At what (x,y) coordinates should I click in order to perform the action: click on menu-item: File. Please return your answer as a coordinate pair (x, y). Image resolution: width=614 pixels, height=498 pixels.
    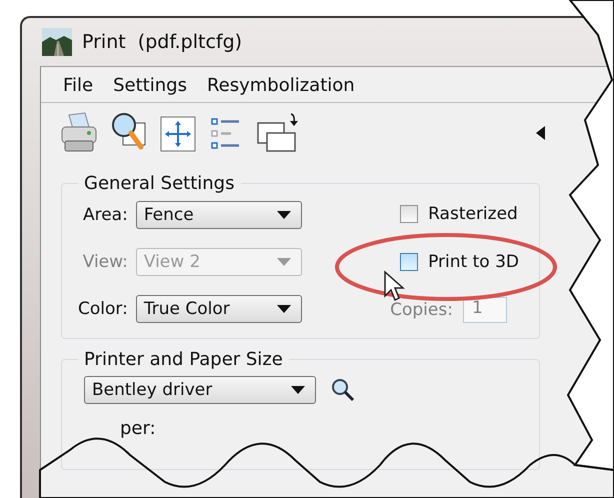
    Looking at the image, I should click on (78, 85).